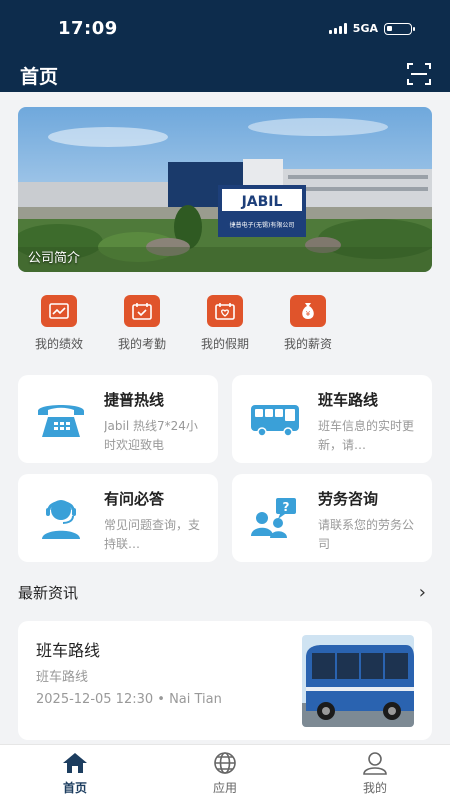  Describe the element at coordinates (48, 593) in the screenshot. I see `news-section-title: 最新资讯` at that location.